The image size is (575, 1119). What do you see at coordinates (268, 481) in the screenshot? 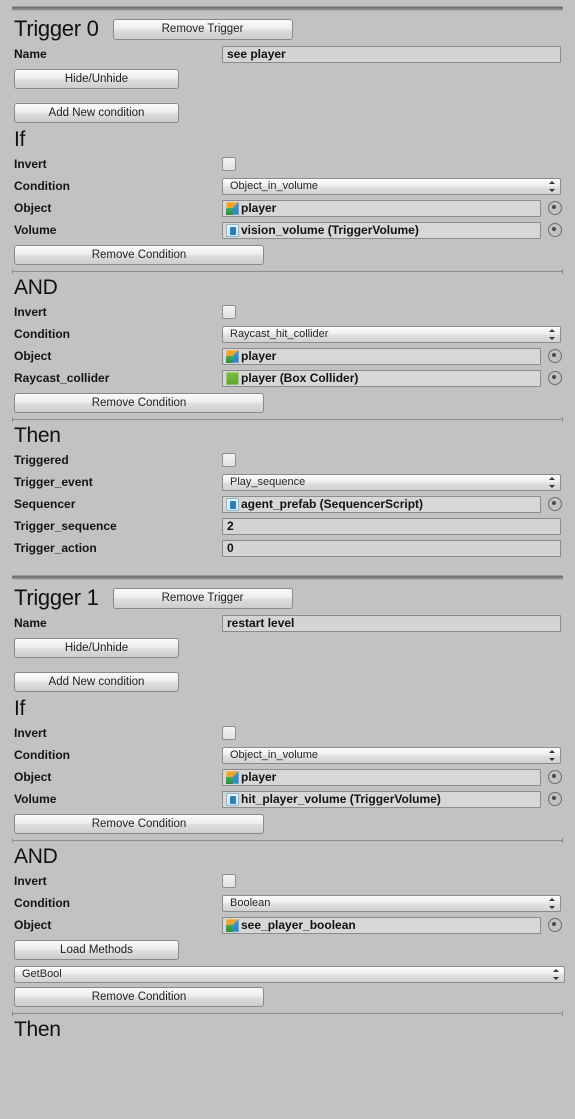
I see `trigger-event-value: Play_sequence` at bounding box center [268, 481].